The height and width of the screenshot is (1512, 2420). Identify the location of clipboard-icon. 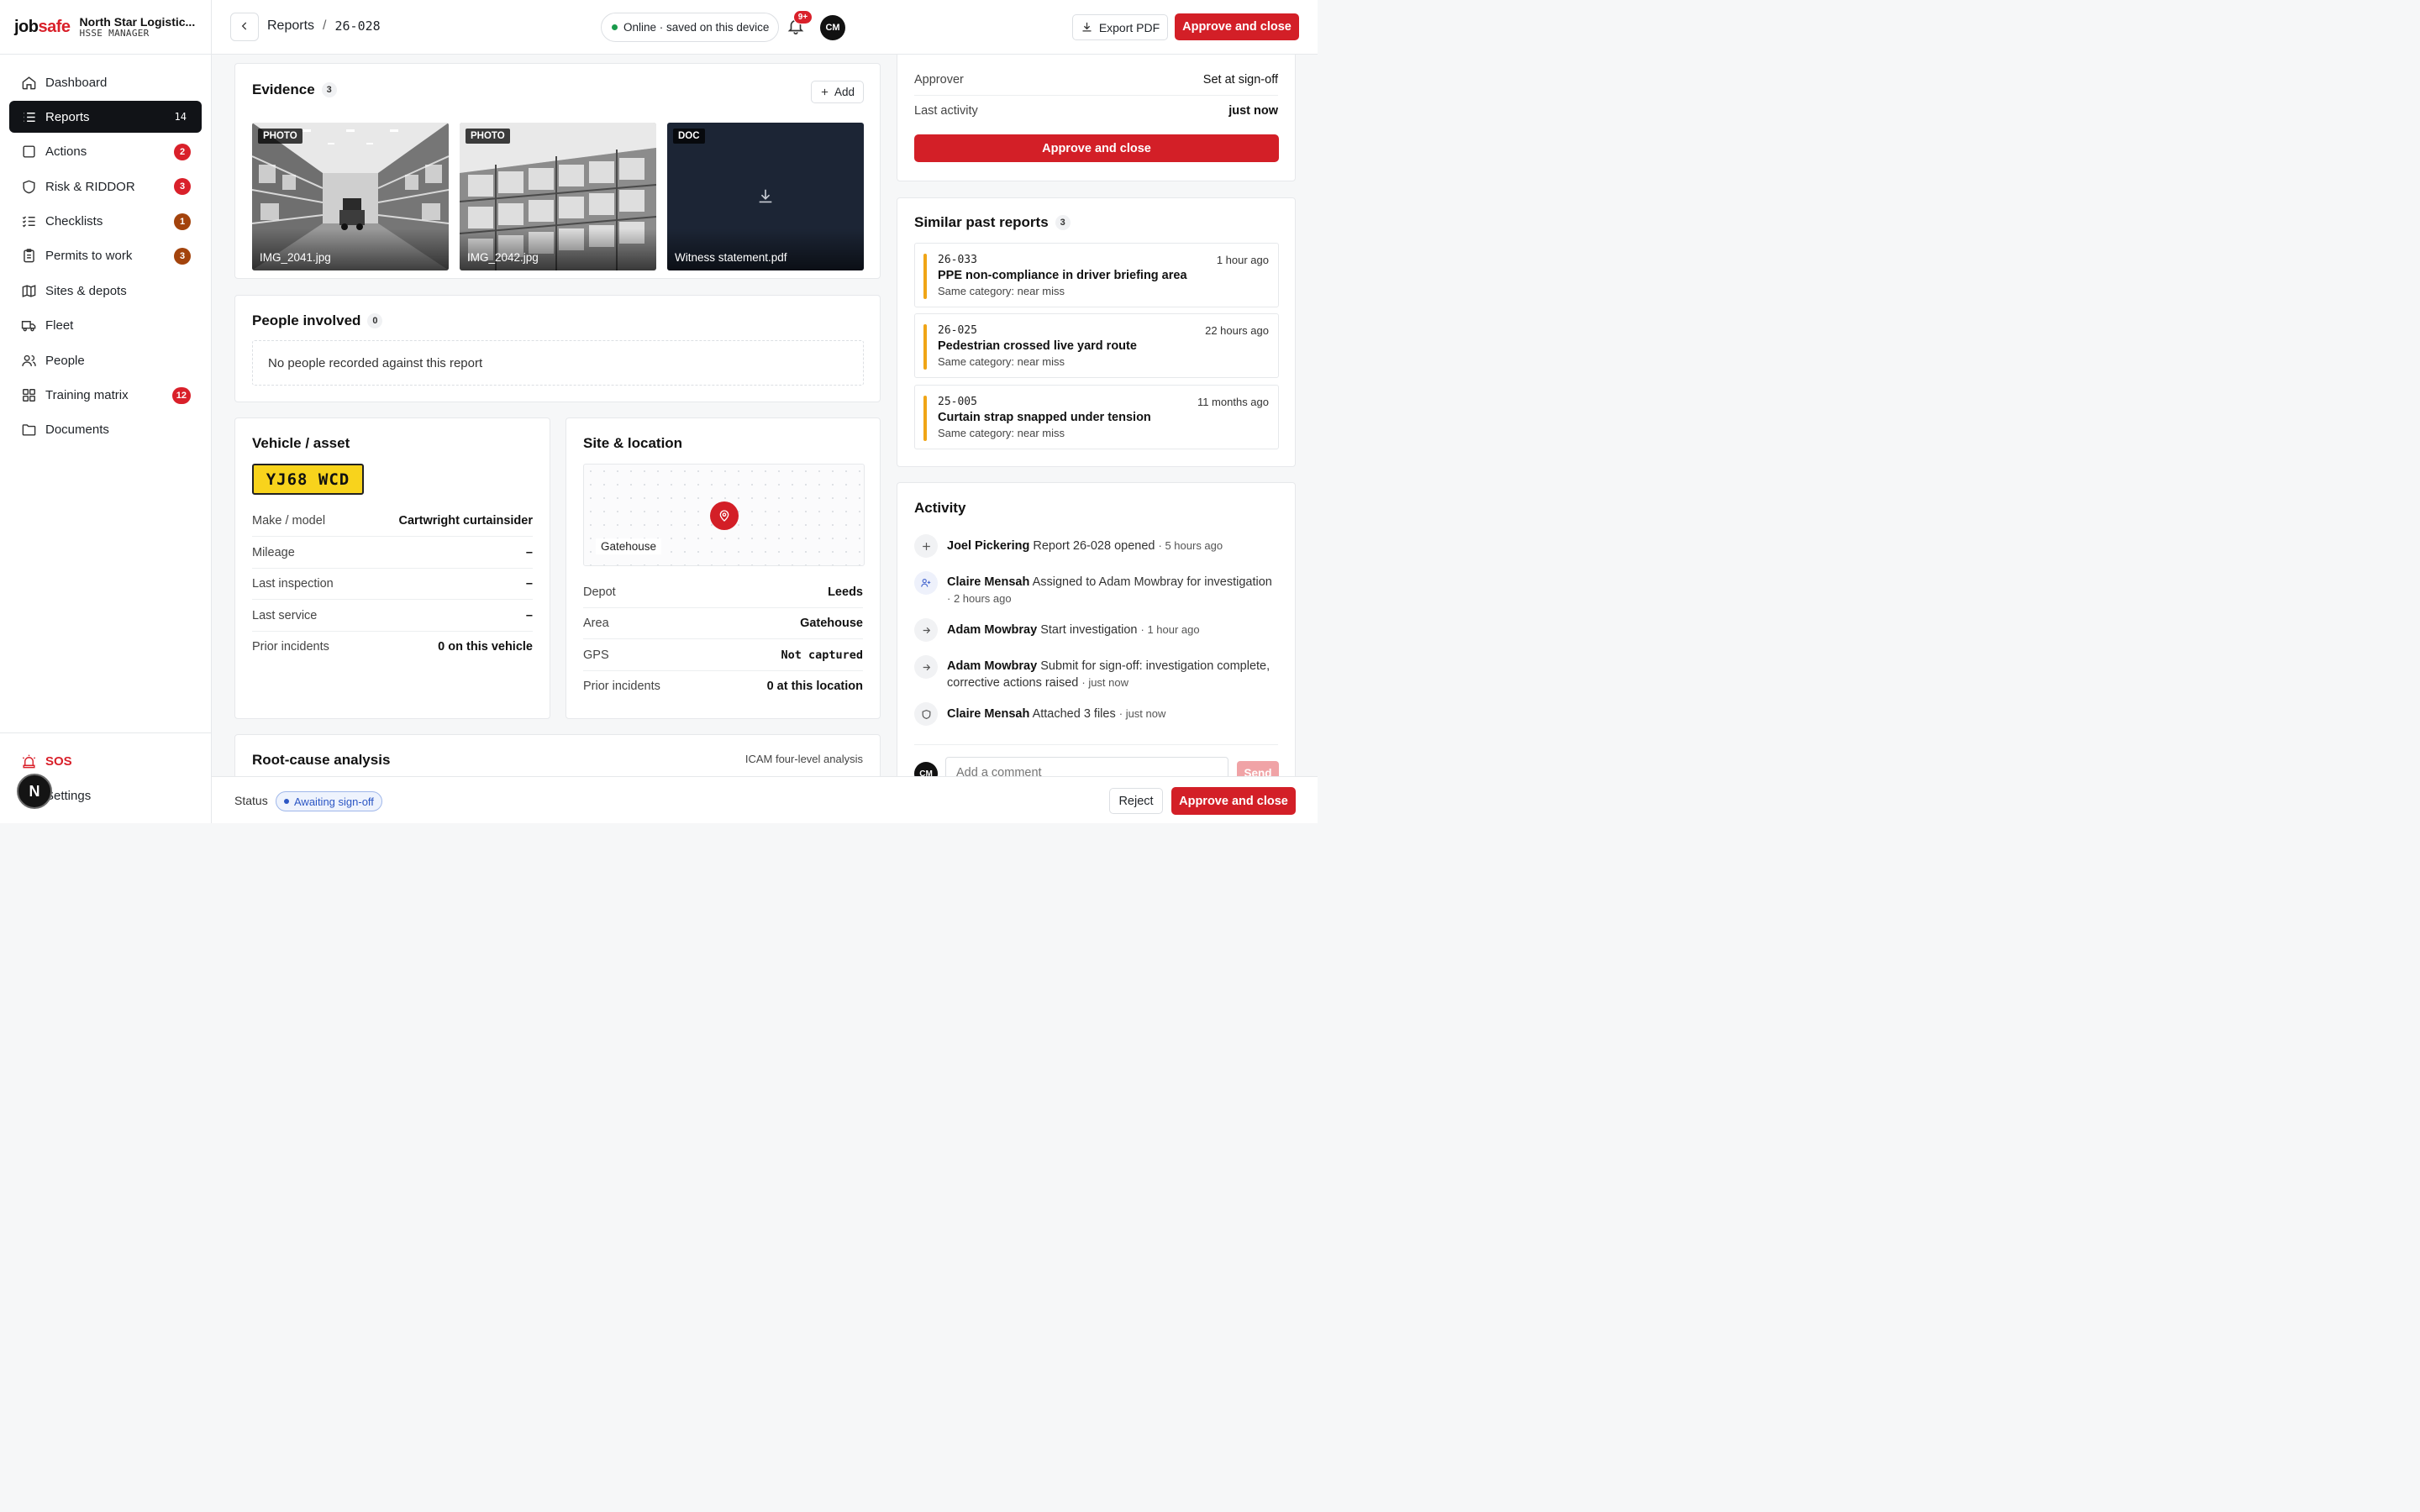
(28, 256).